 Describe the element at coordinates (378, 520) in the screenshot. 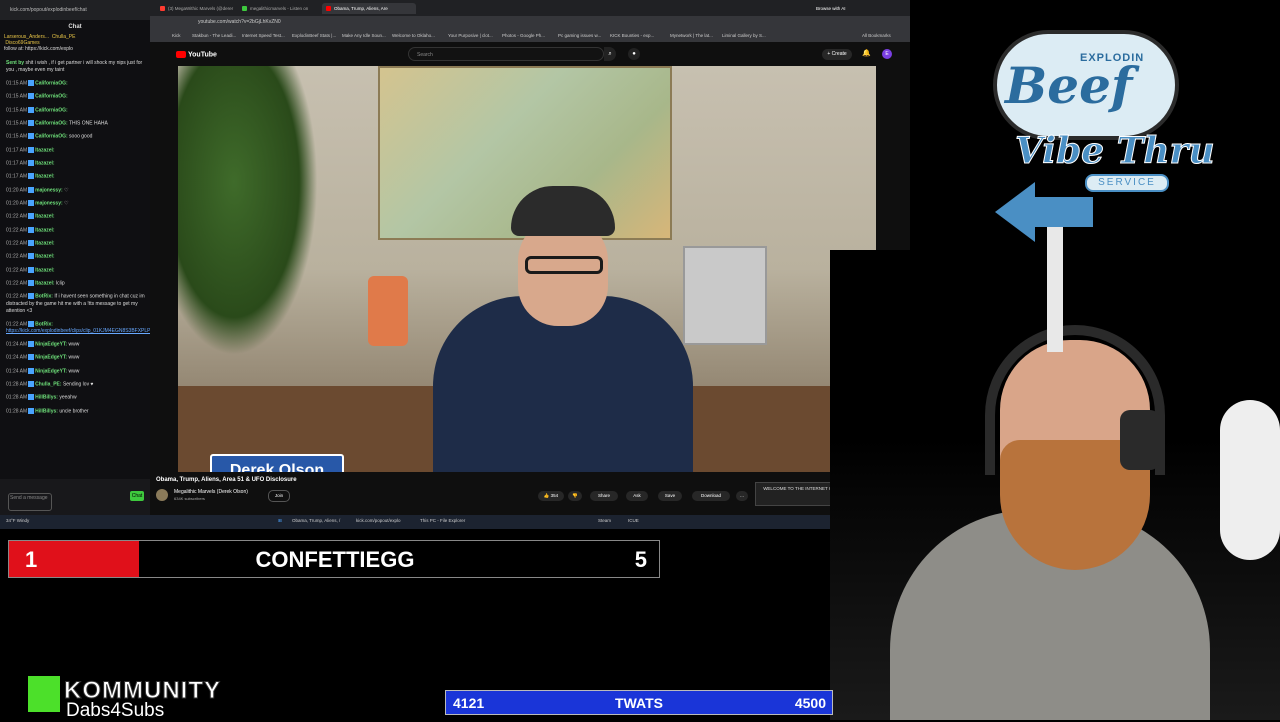

I see `taskbar-item: kick.com/popout/explo` at that location.